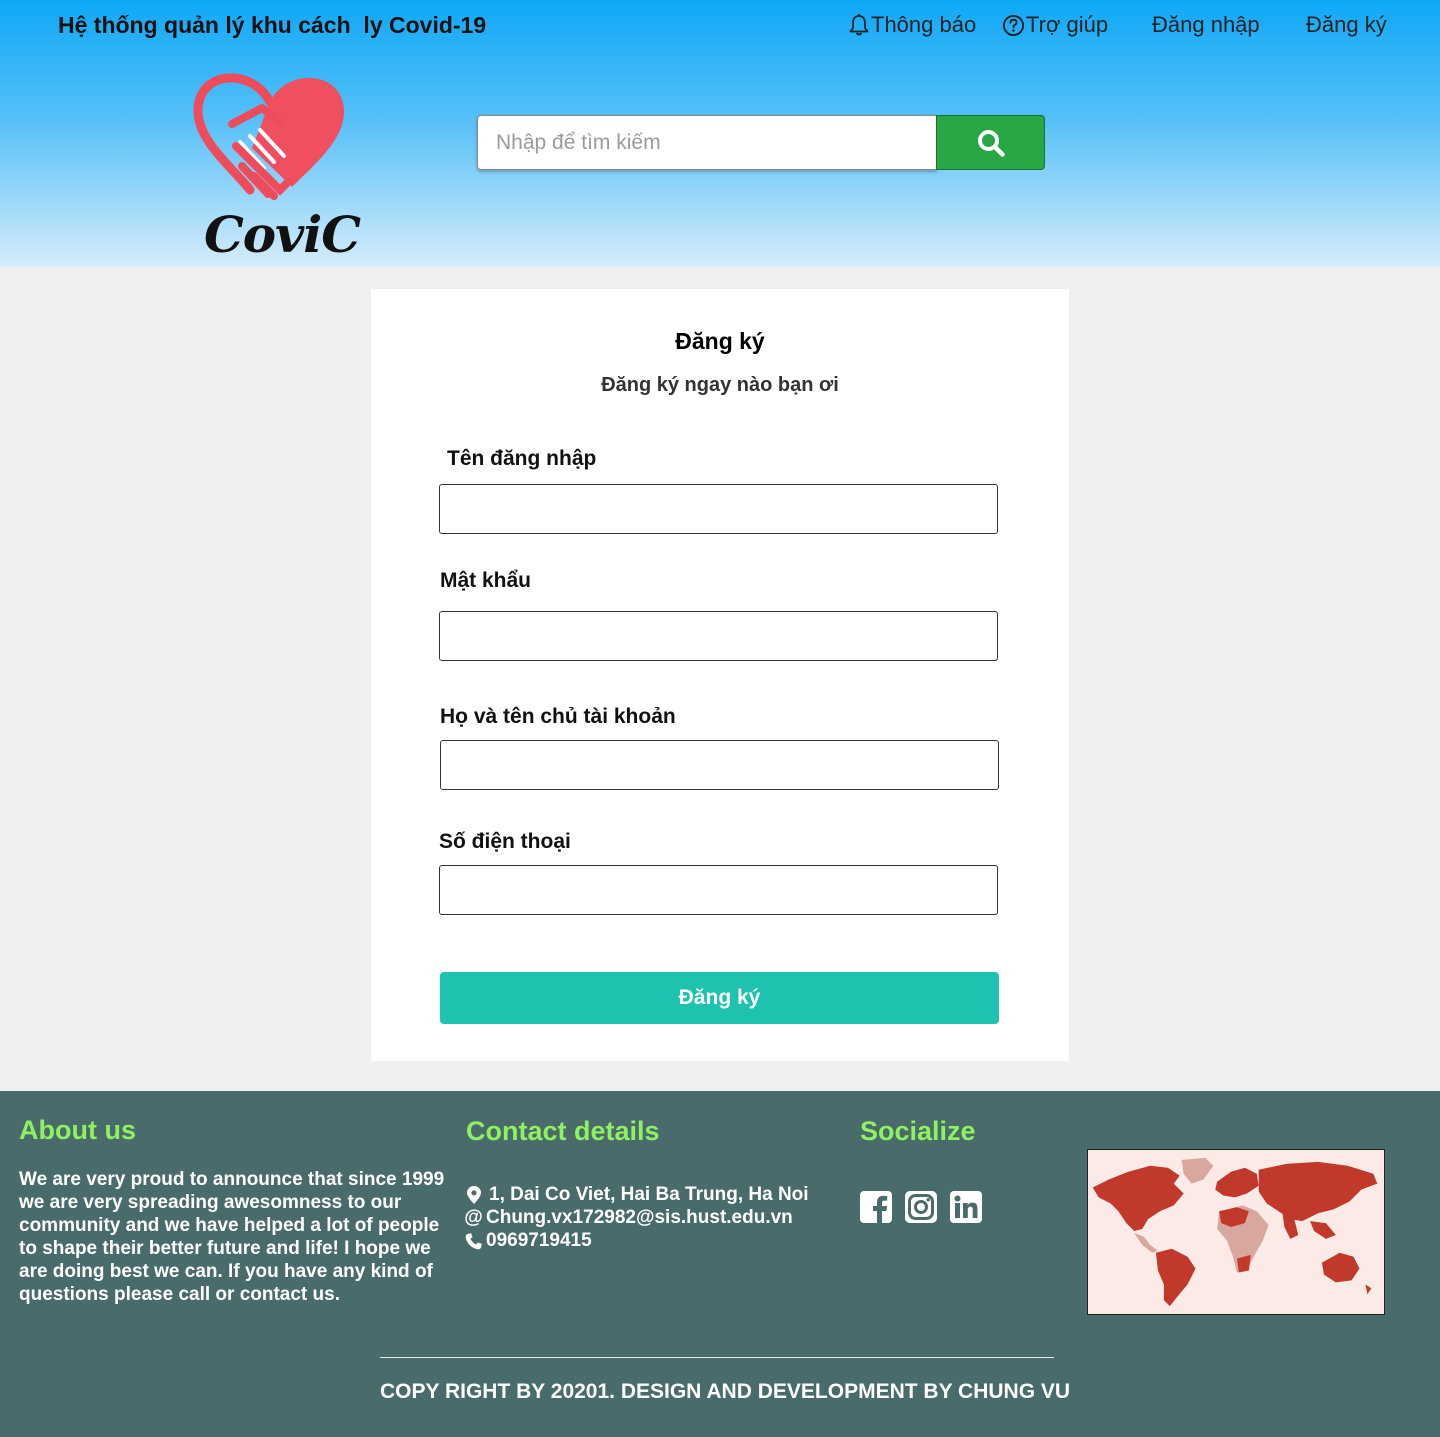 The width and height of the screenshot is (1440, 1437). Describe the element at coordinates (924, 24) in the screenshot. I see `nav-notifications-label: Thông báo` at that location.